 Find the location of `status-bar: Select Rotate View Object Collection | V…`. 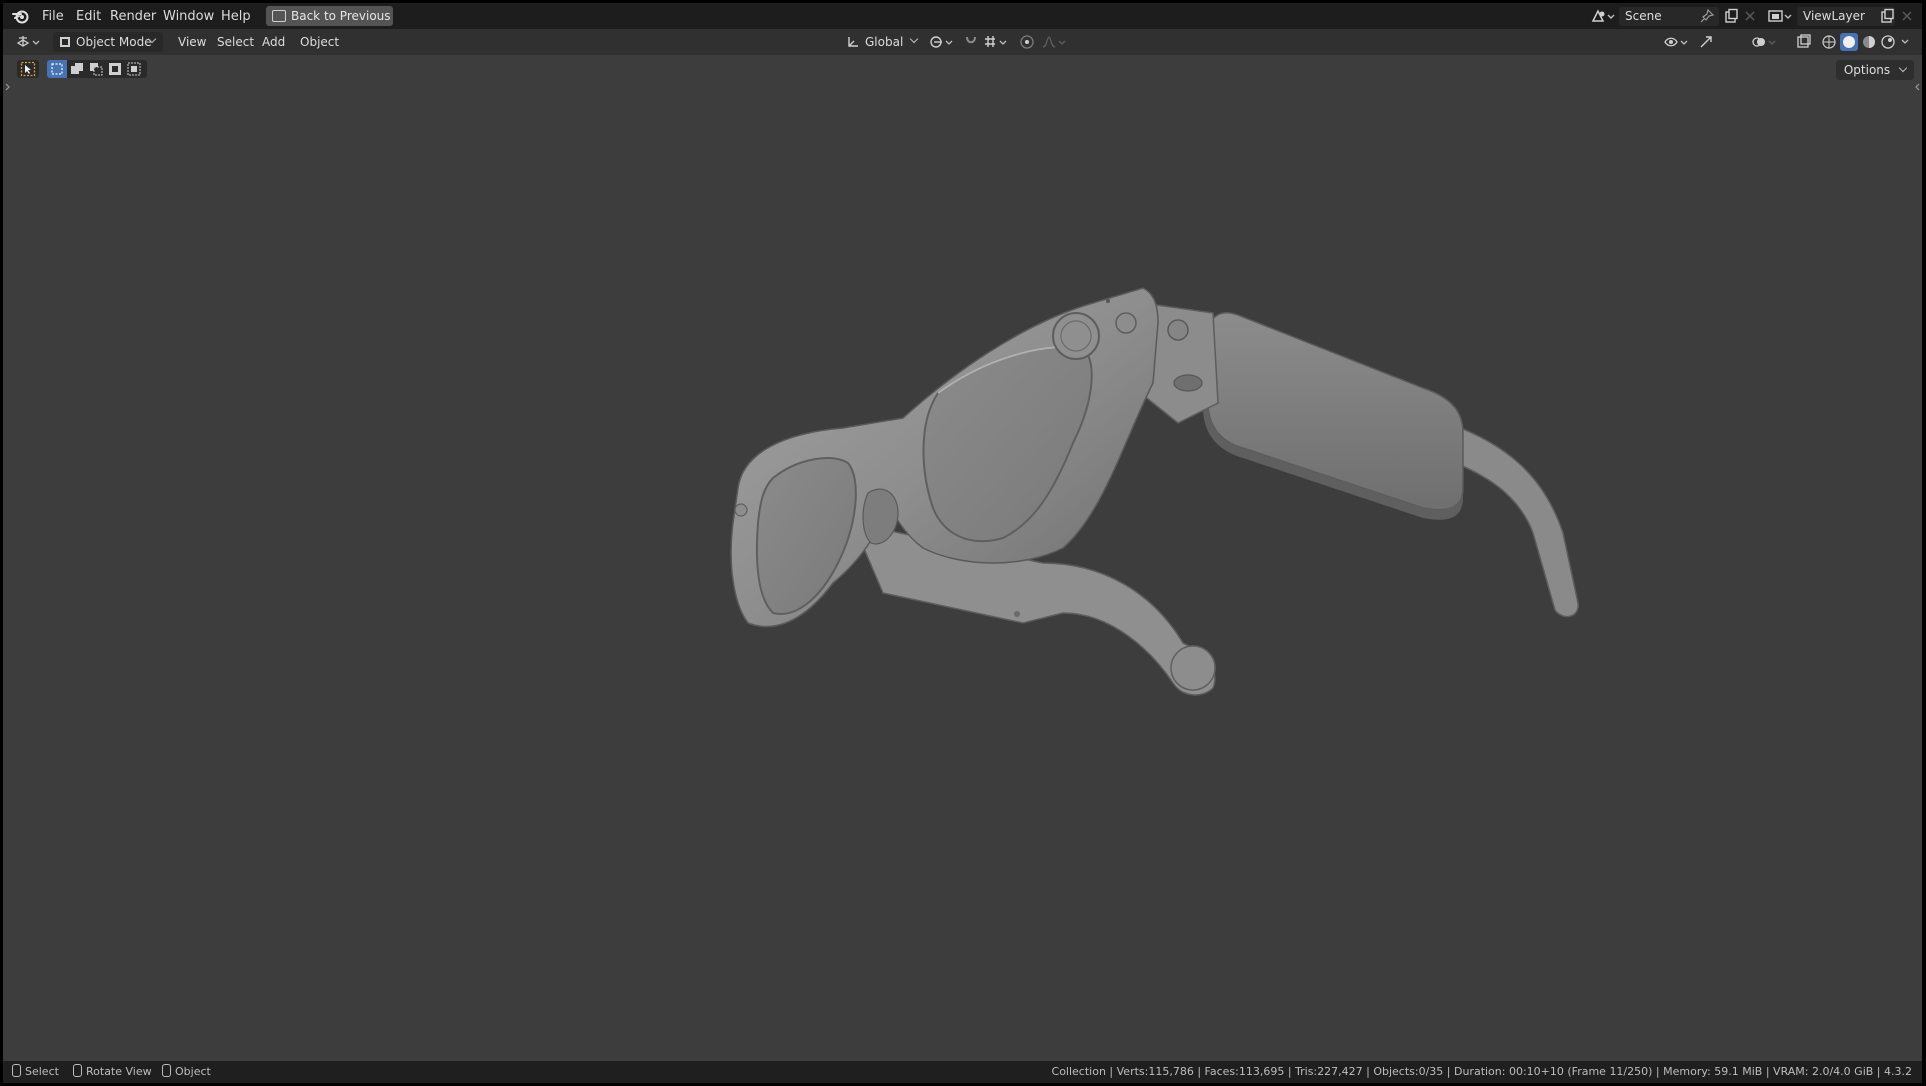

status-bar: Select Rotate View Object Collection | V… is located at coordinates (962, 1072).